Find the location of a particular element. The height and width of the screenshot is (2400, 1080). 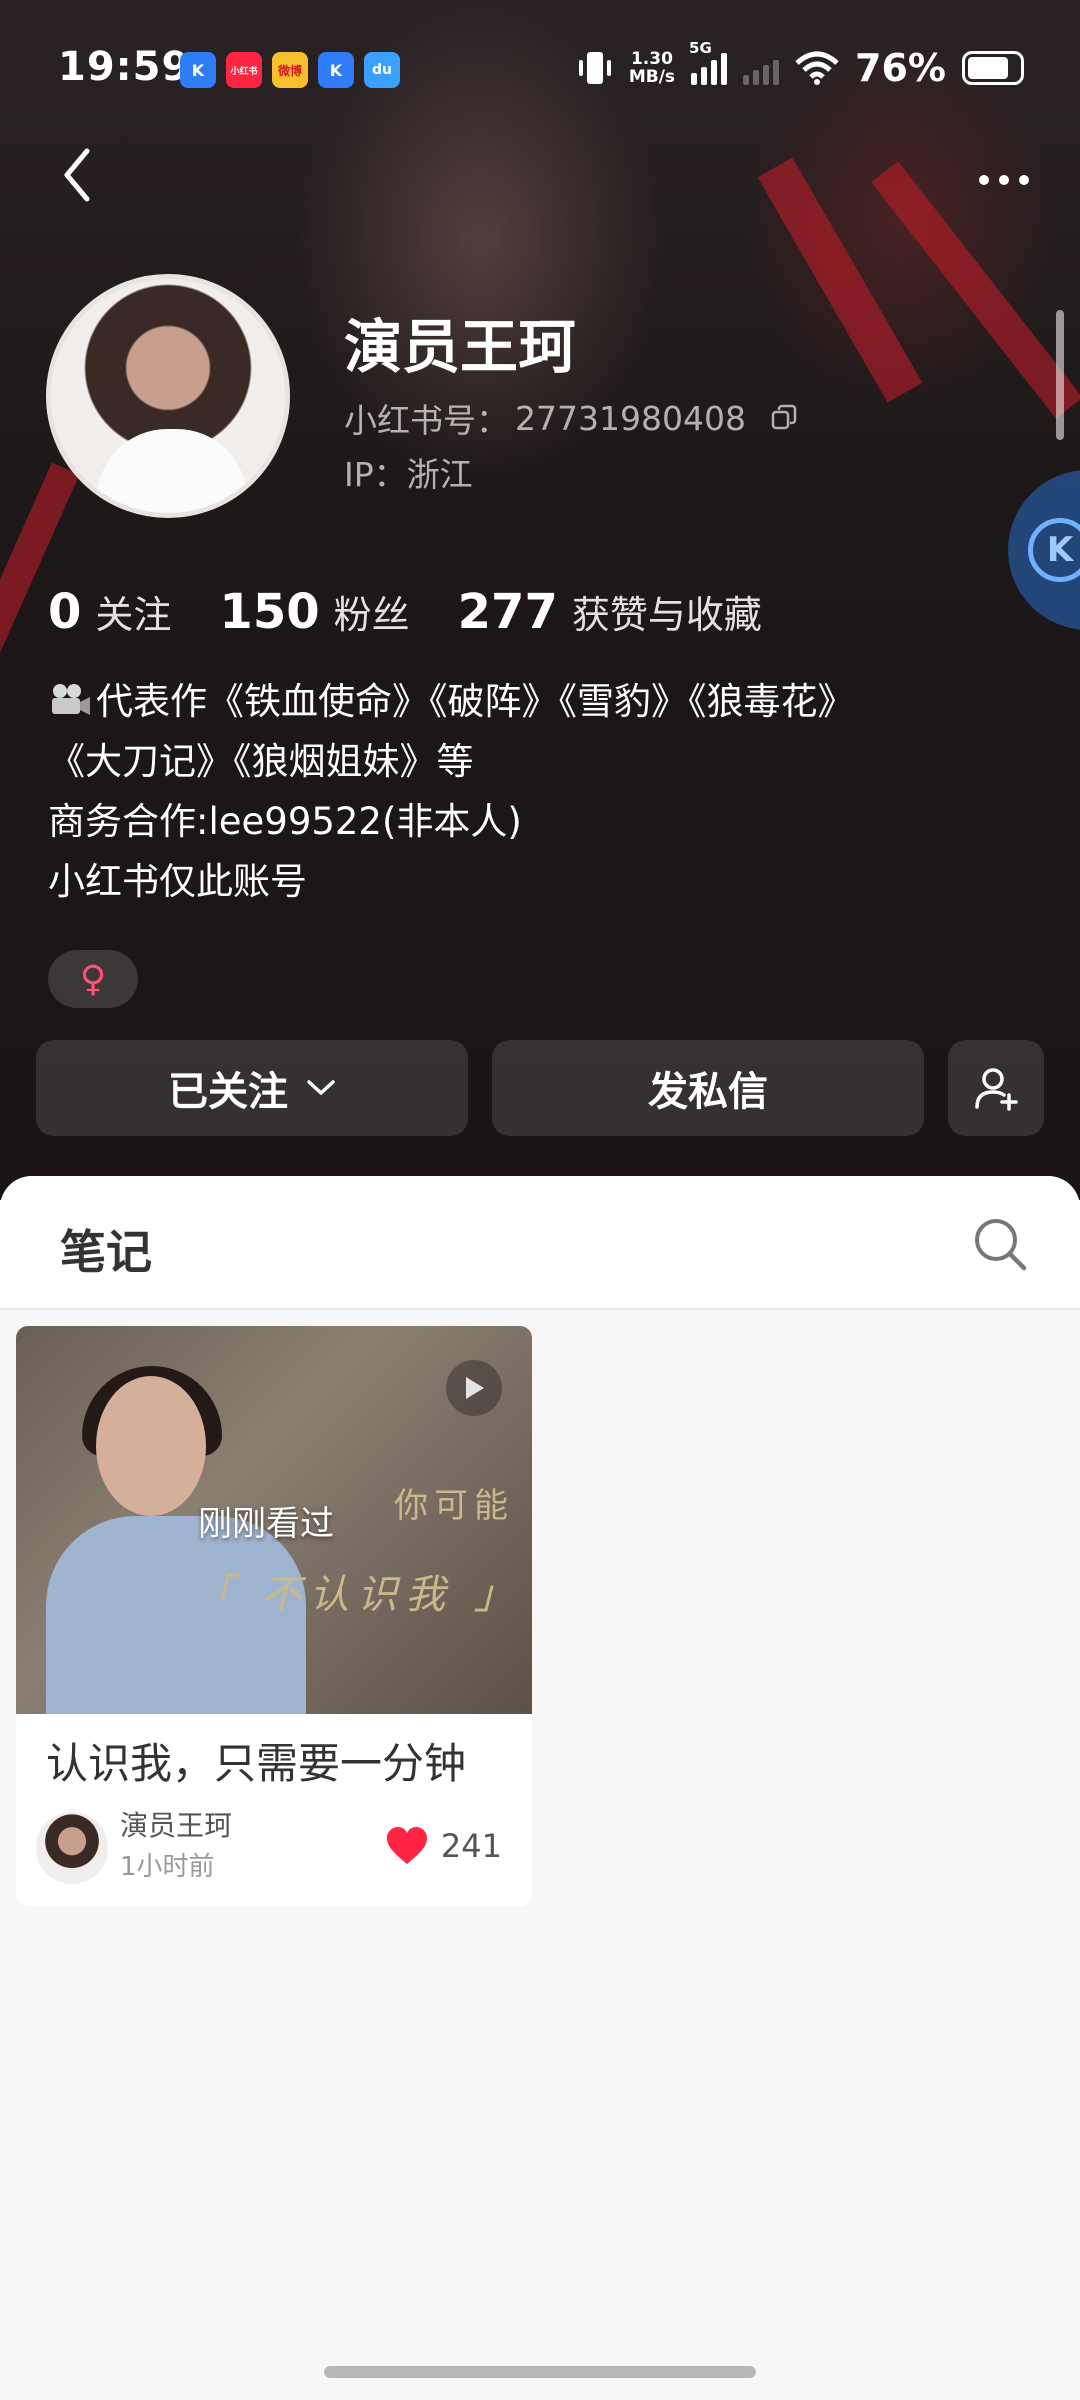

add-friend-button is located at coordinates (996, 1088).